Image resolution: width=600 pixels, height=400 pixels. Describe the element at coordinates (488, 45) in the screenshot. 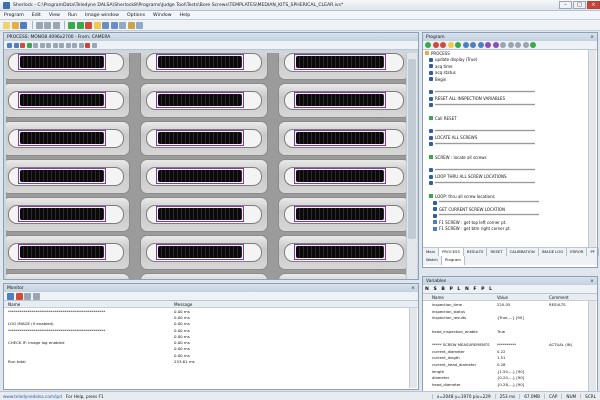

I see `breakpoint-icon` at that location.